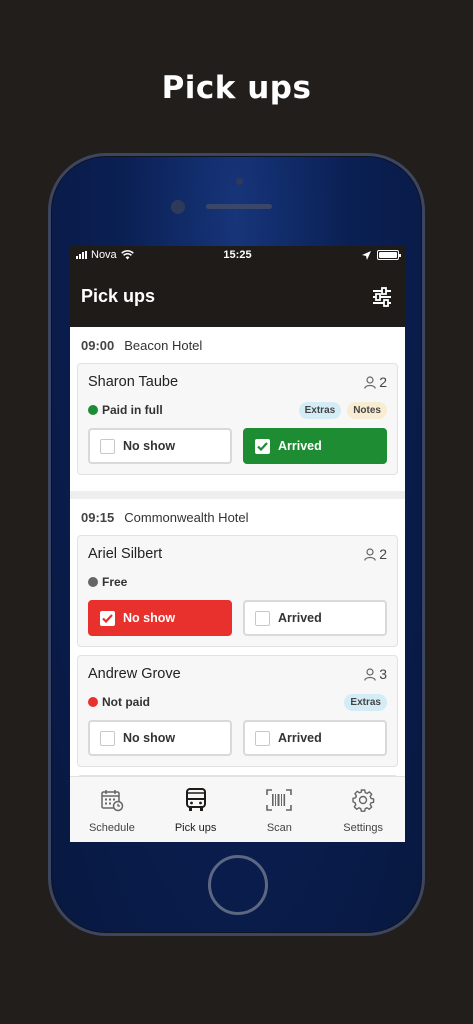 This screenshot has width=473, height=1024. What do you see at coordinates (363, 828) in the screenshot?
I see `tab-label: Settings` at bounding box center [363, 828].